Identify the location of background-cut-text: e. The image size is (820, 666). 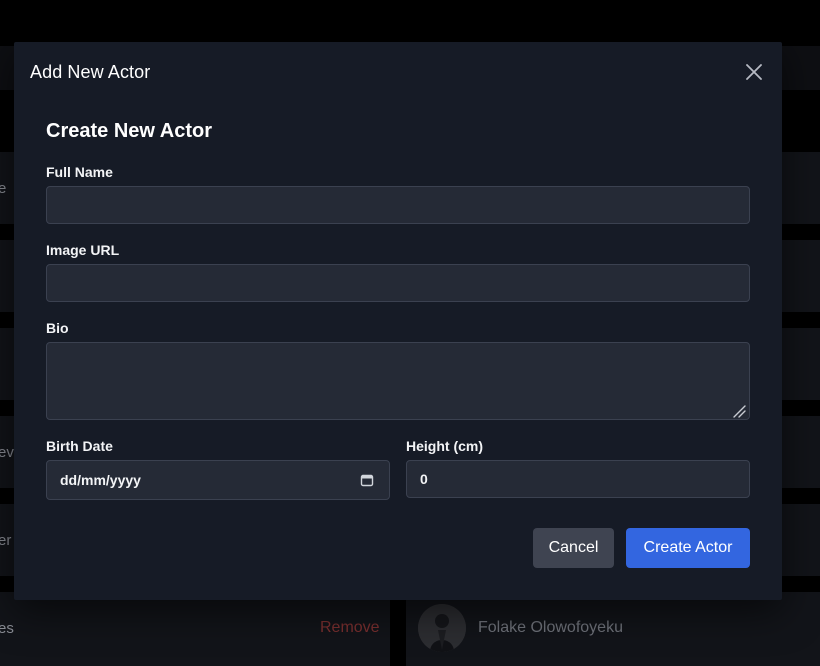
(3, 188).